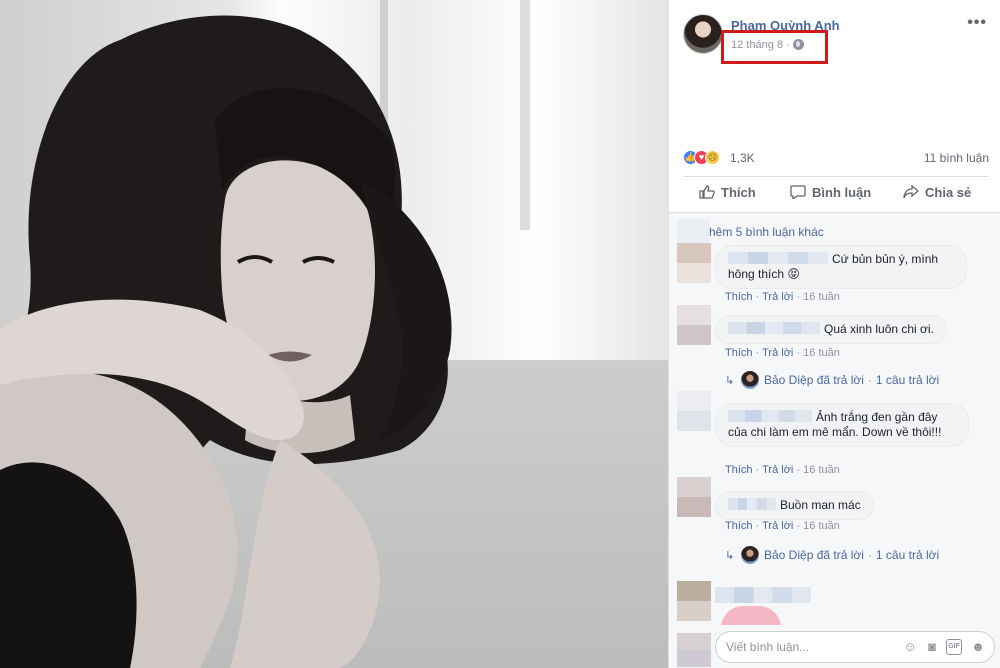 This screenshot has width=1000, height=668. I want to click on like-button-label: Thích, so click(738, 192).